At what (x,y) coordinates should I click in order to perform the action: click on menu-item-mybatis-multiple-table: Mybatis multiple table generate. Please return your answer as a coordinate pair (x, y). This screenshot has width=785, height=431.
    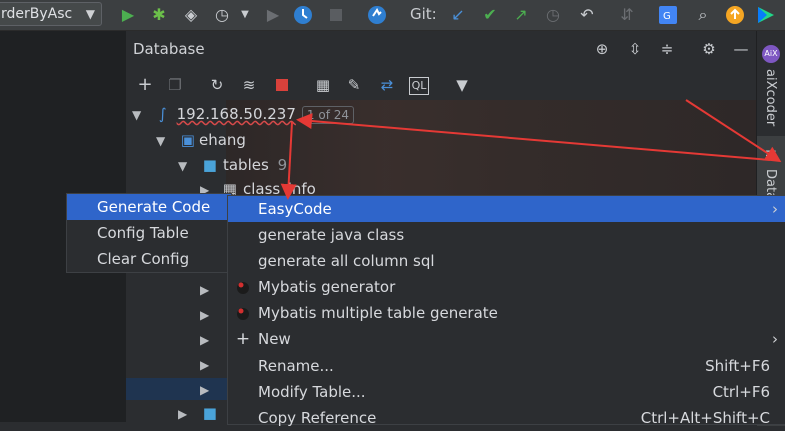
    Looking at the image, I should click on (506, 313).